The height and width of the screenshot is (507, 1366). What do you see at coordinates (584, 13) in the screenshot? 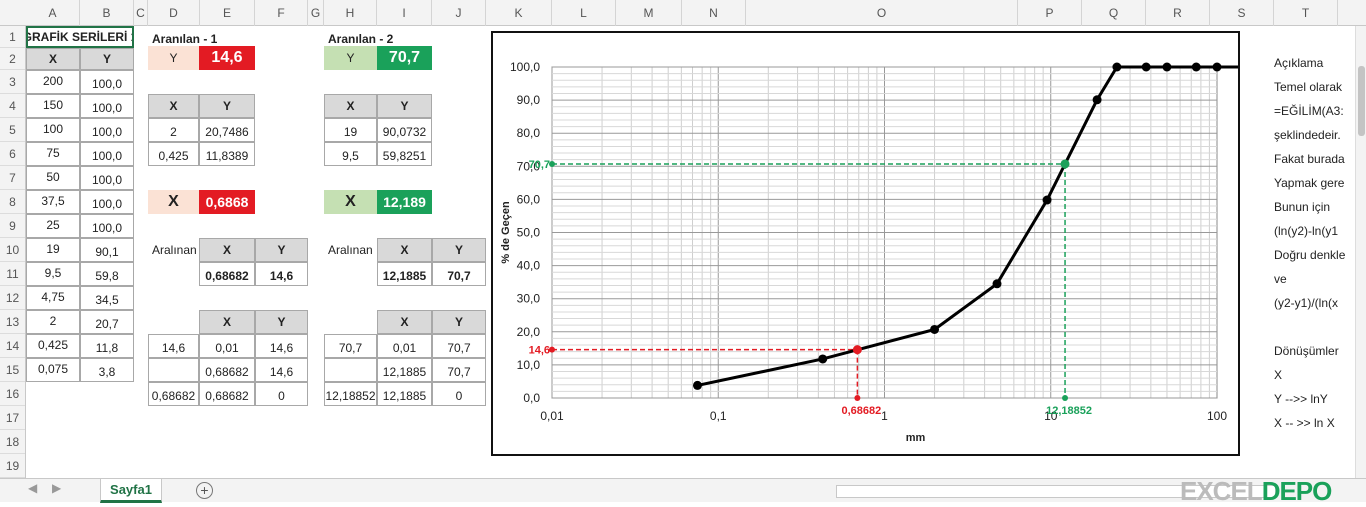
I see `column-header-l: L` at bounding box center [584, 13].